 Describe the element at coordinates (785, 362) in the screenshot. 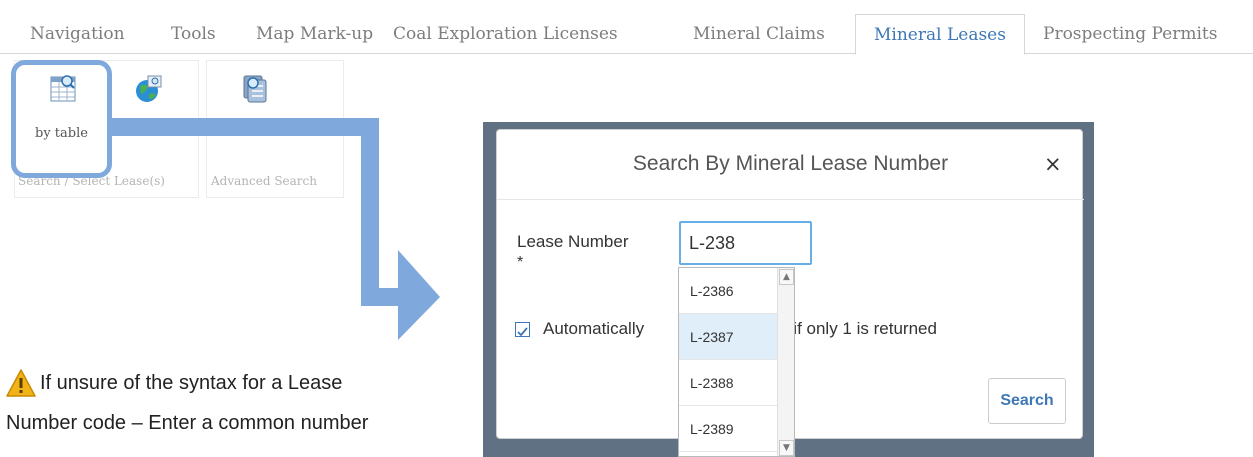

I see `dropdown-scrollbar: ▲ ▼` at that location.